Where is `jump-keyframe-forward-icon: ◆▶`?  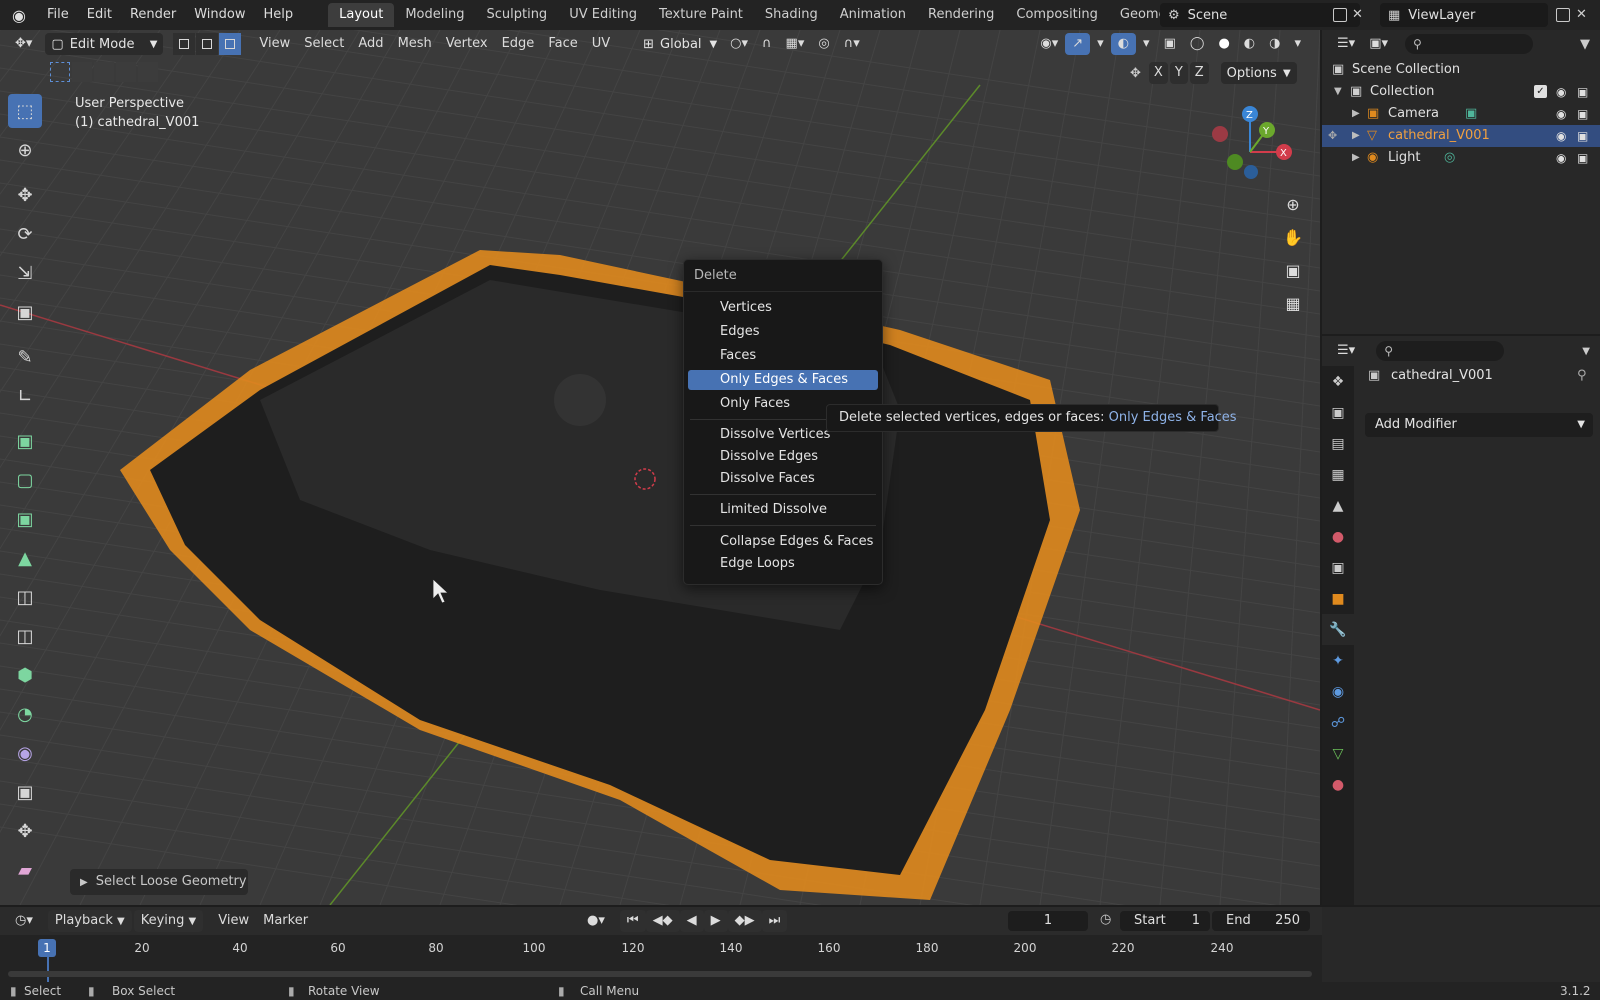 jump-keyframe-forward-icon: ◆▶ is located at coordinates (744, 921).